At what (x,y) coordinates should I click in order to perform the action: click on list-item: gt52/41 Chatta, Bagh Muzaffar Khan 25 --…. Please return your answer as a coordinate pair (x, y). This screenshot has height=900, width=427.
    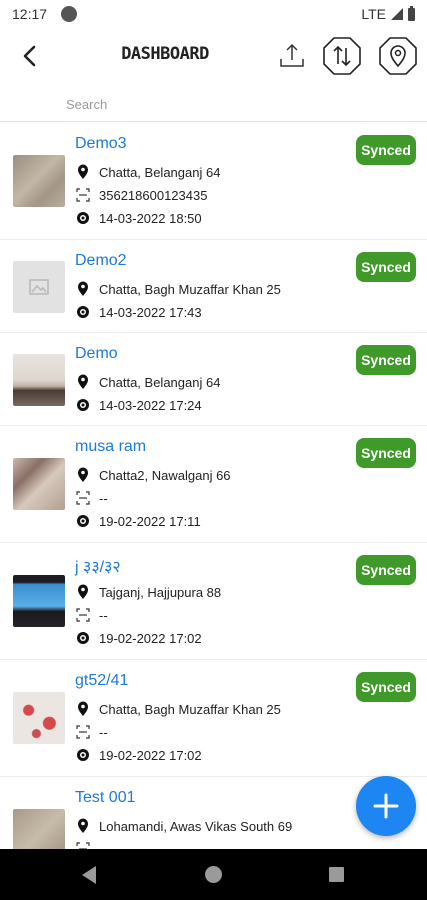
    Looking at the image, I should click on (213, 718).